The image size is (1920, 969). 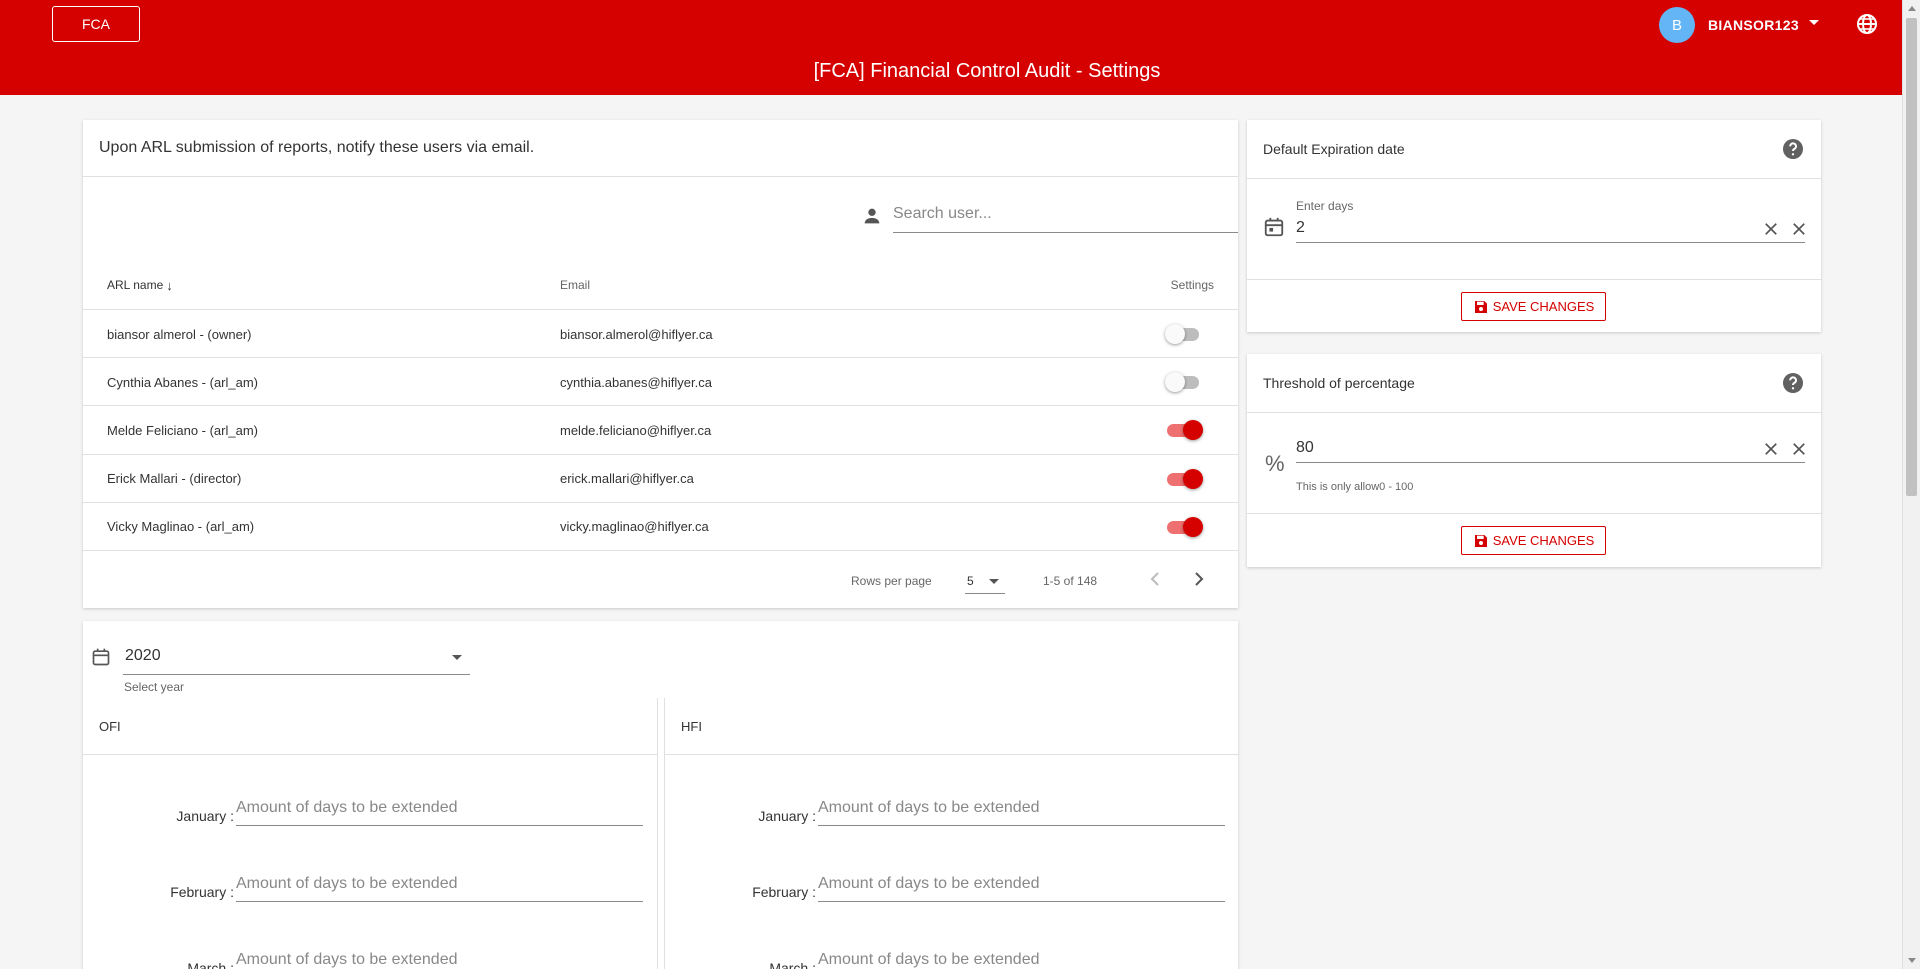 I want to click on column-arl-name: ARL name ↓, so click(x=140, y=285).